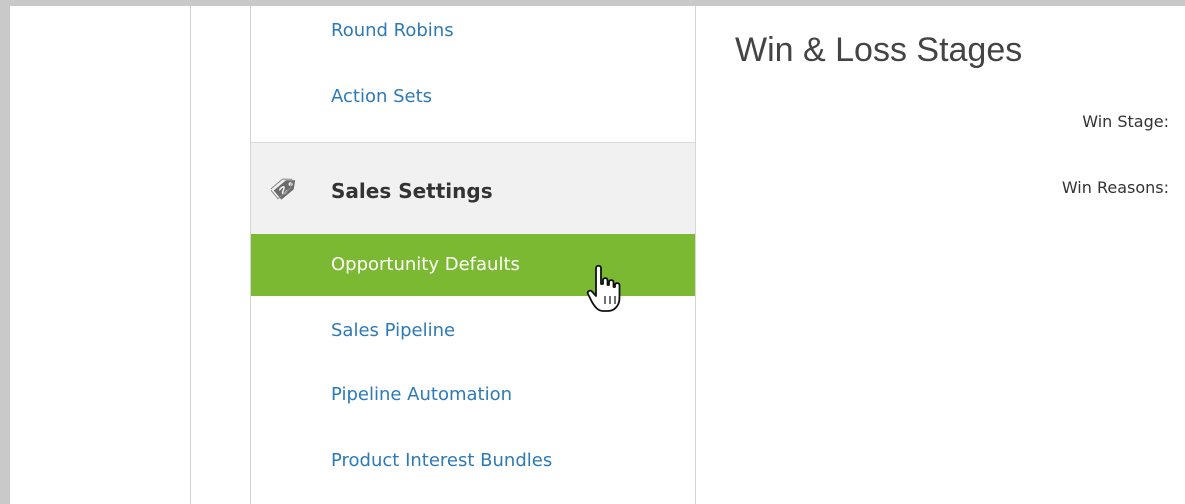 The width and height of the screenshot is (1185, 504). I want to click on sidebar-group-top: Round Robins Action Sets, so click(473, 74).